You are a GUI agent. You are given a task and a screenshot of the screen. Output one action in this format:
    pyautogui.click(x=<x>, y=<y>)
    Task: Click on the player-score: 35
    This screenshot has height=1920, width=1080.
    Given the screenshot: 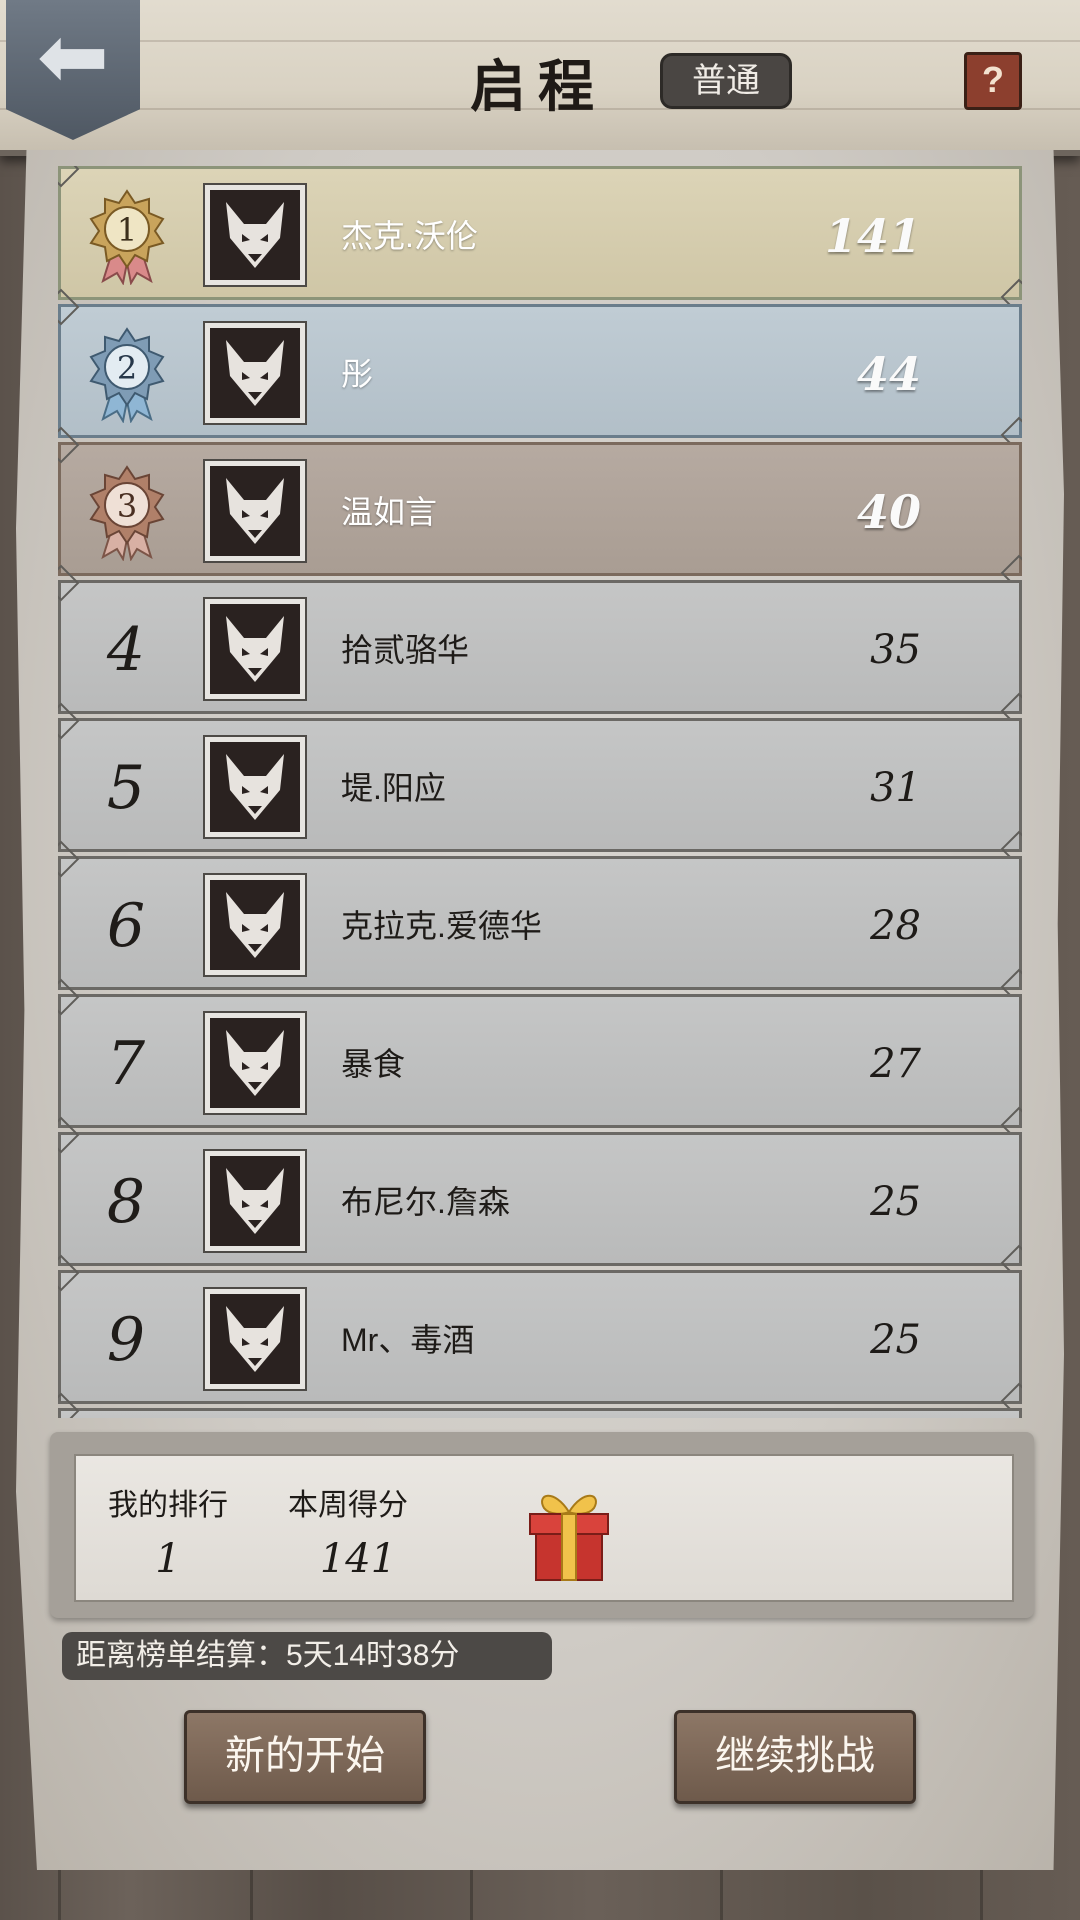 What is the action you would take?
    pyautogui.click(x=895, y=650)
    